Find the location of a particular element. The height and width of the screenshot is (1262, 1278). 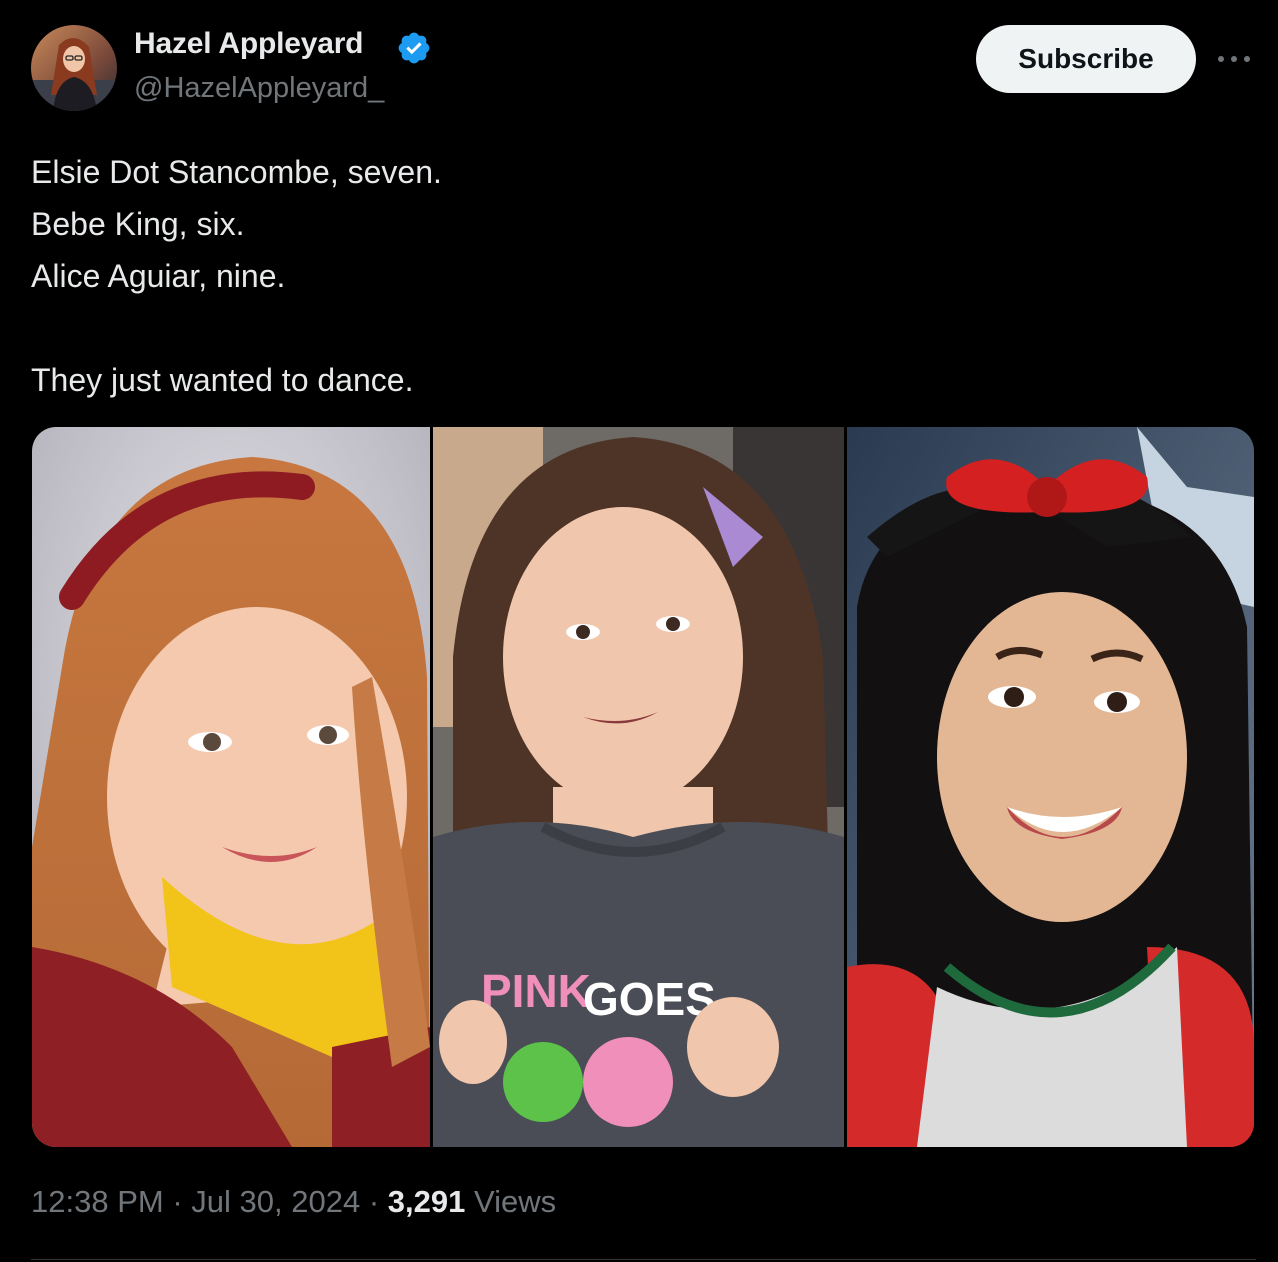

avatar-image is located at coordinates (74, 68).